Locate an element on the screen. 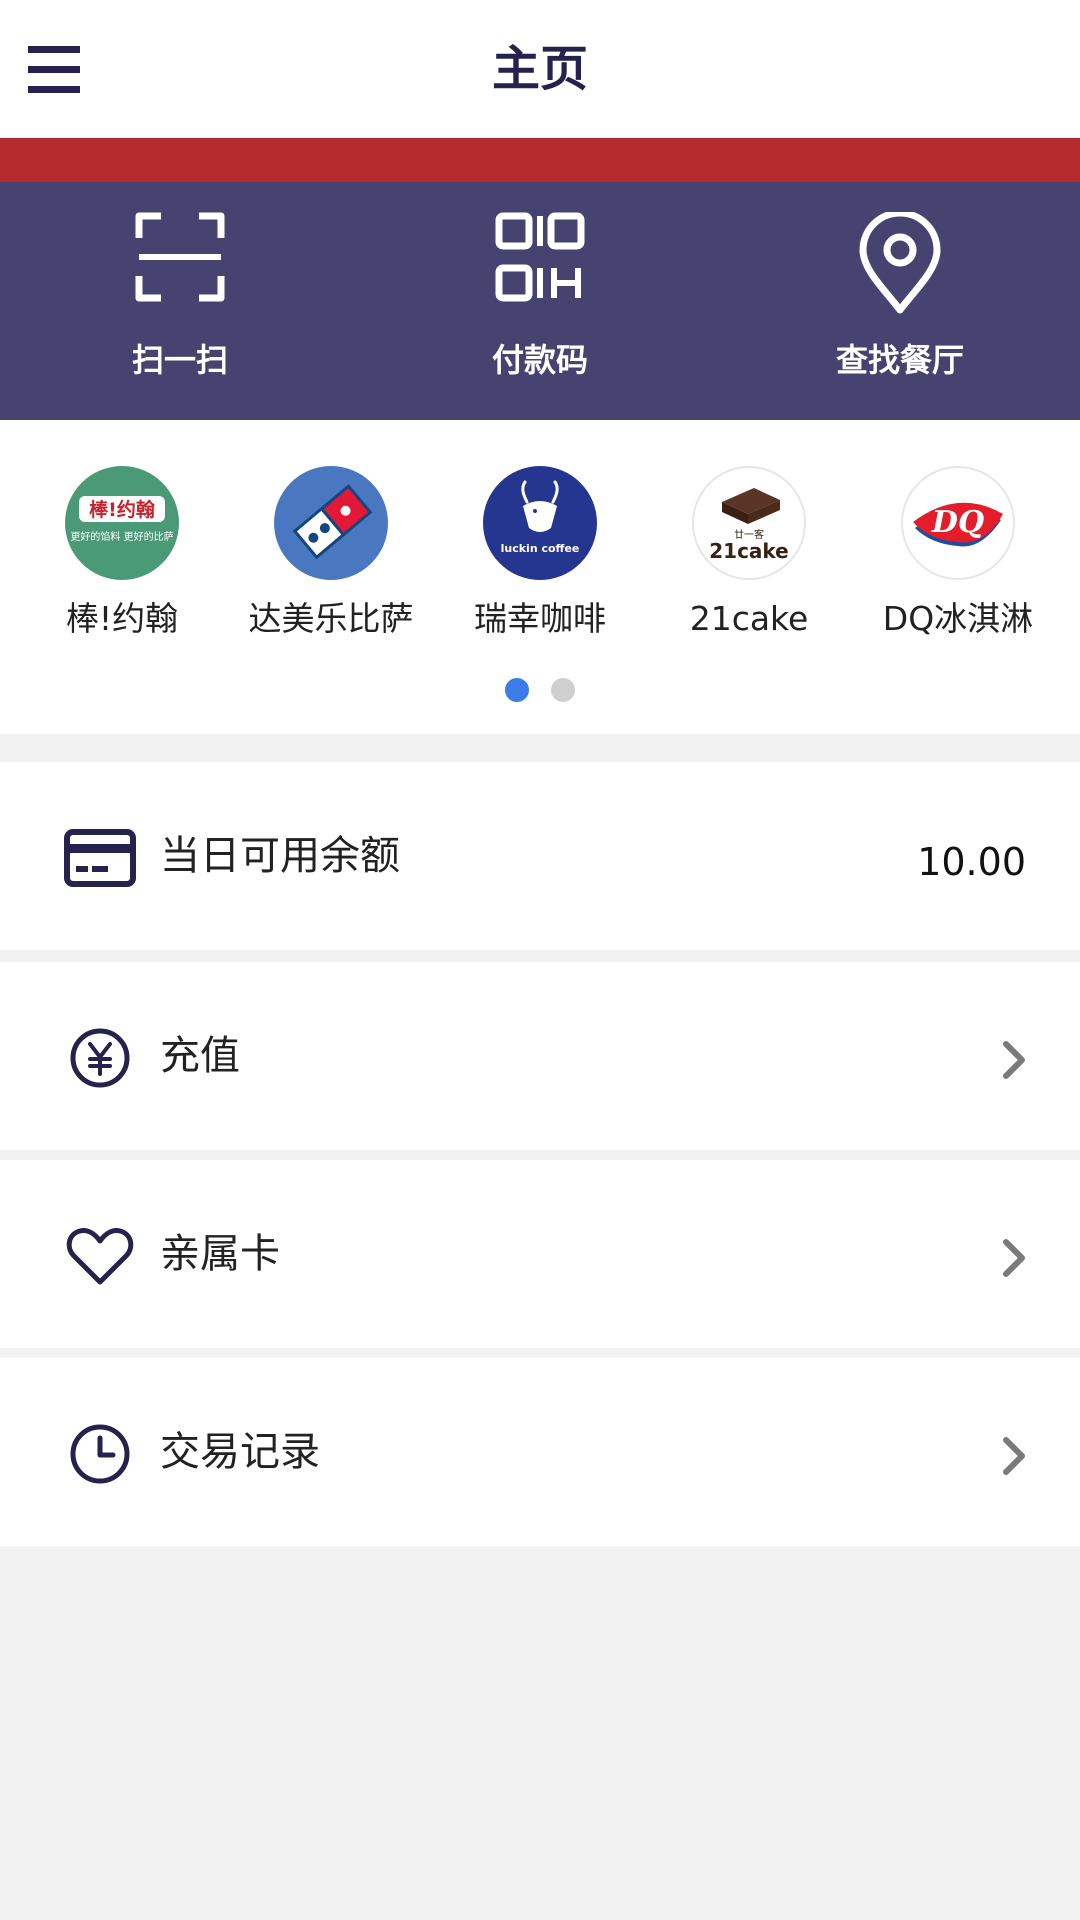  brand-dominos: 达美乐比萨 is located at coordinates (331, 556).